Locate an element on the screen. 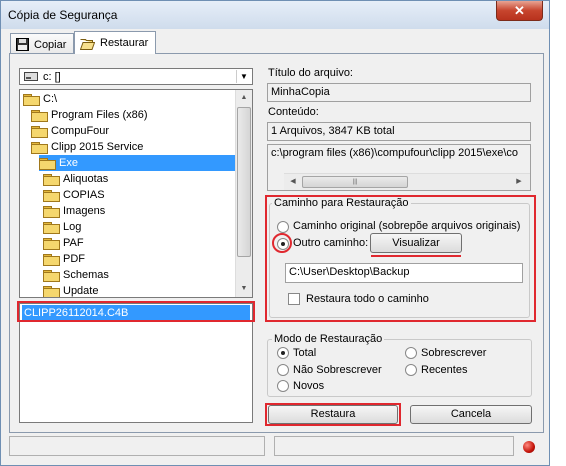 The image size is (566, 466). tree-item-label: CompuFour is located at coordinates (80, 131).